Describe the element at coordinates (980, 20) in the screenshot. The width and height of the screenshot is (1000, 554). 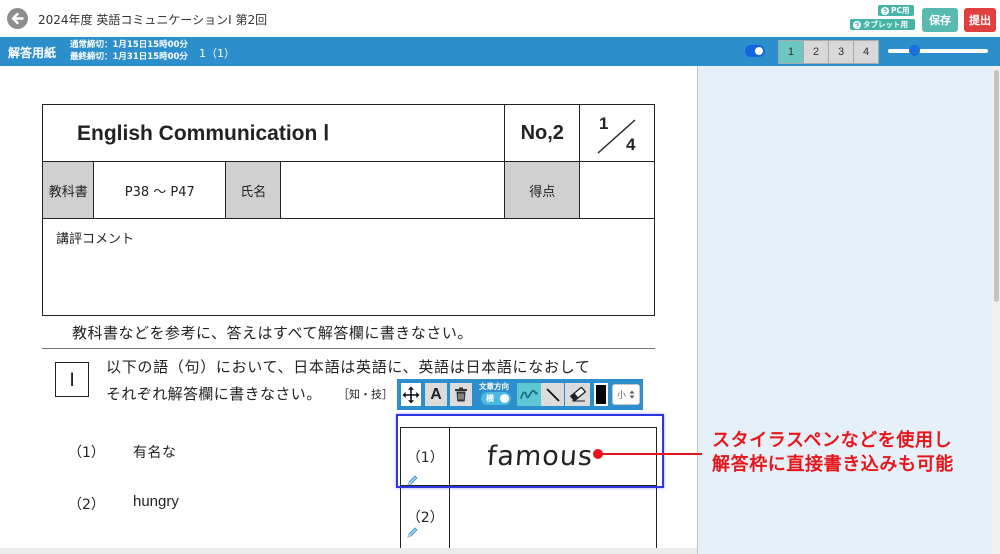
I see `submit-button: 提出` at that location.